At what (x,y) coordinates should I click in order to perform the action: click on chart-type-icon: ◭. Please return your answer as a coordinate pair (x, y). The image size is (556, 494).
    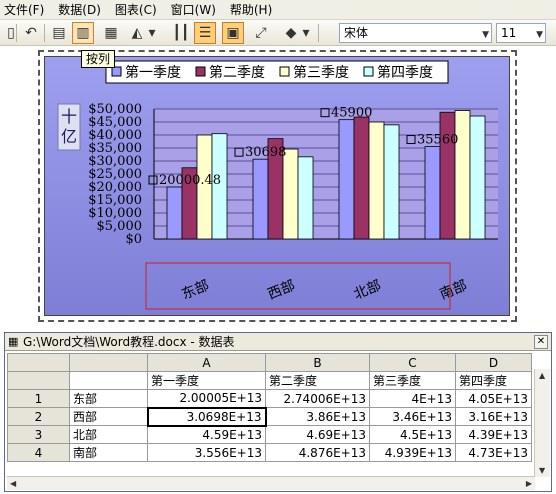
    Looking at the image, I should click on (137, 33).